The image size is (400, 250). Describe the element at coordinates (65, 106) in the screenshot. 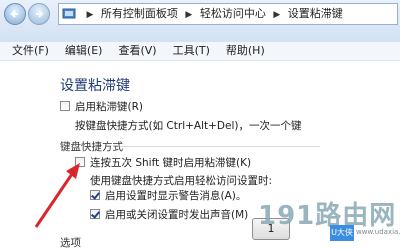

I see `enable-sticky-keys-checkbox` at that location.